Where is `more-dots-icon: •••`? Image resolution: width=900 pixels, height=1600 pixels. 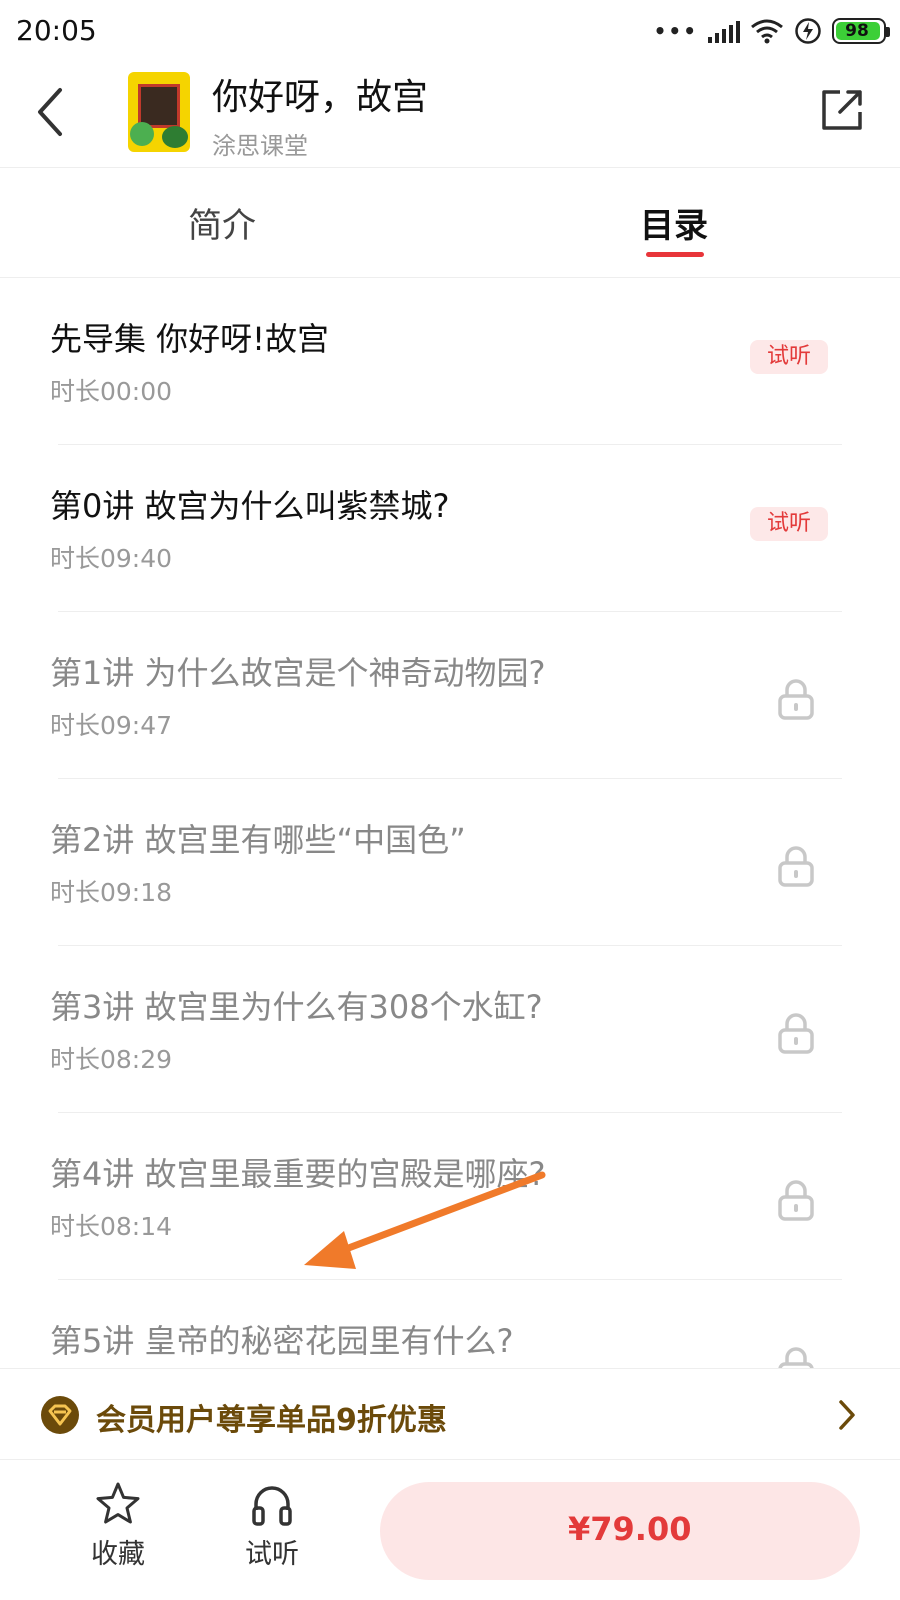
more-dots-icon: ••• is located at coordinates (675, 31).